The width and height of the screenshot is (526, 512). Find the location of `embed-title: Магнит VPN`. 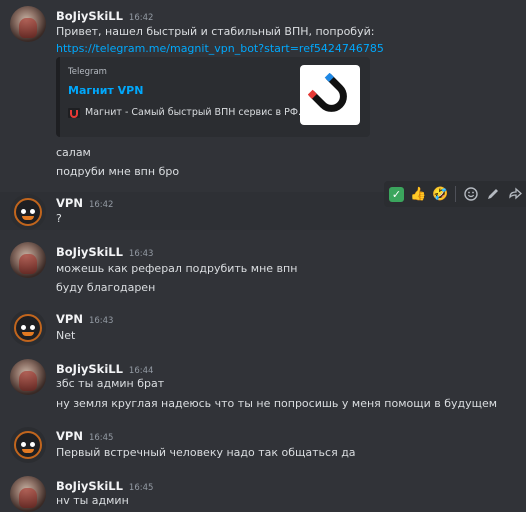

embed-title: Магнит VPN is located at coordinates (105, 90).